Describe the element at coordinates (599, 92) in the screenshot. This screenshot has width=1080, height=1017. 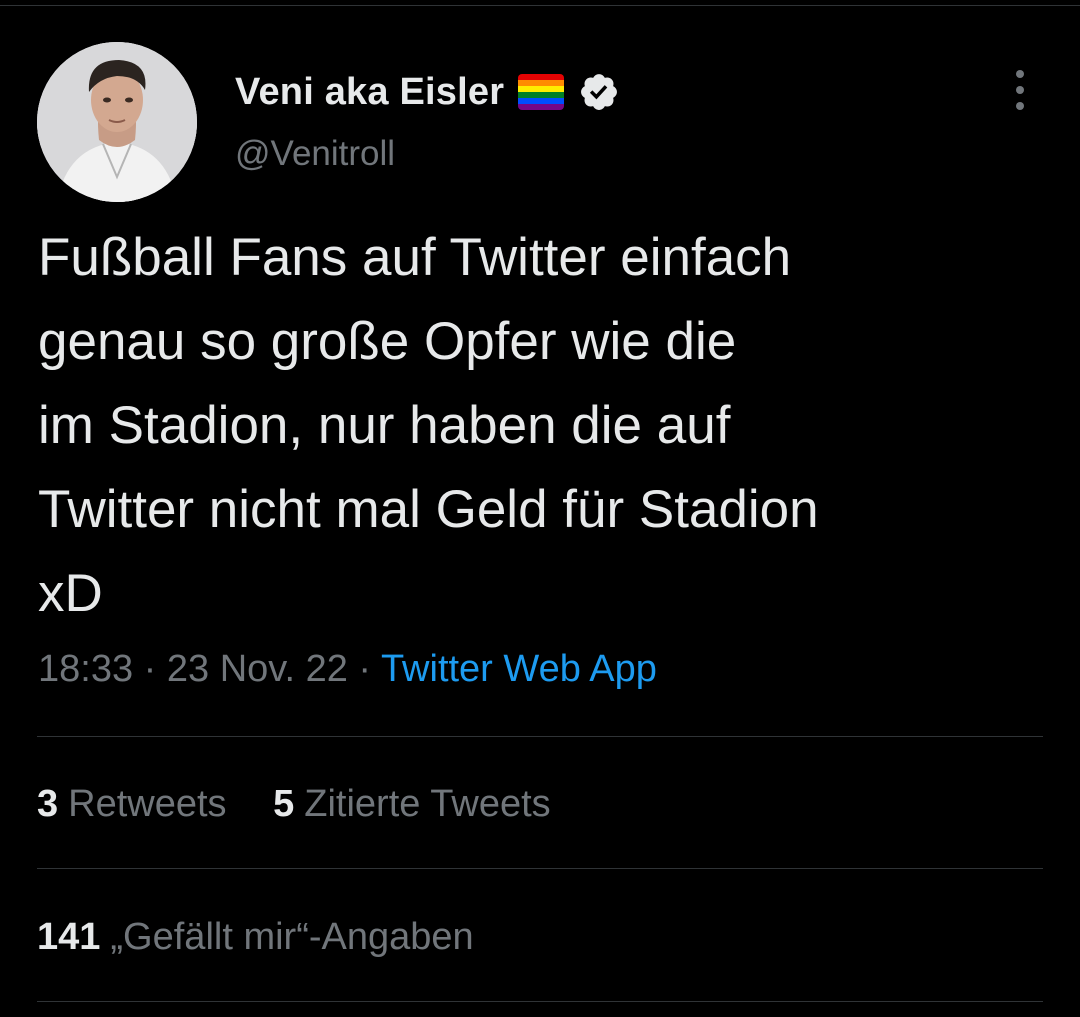
I see `verified-badge-icon` at that location.